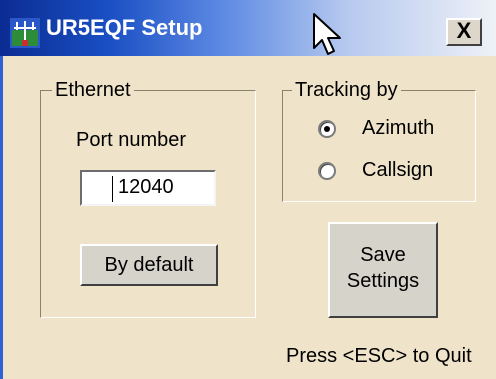  Describe the element at coordinates (398, 170) in the screenshot. I see `callsign-label: Callsign` at that location.